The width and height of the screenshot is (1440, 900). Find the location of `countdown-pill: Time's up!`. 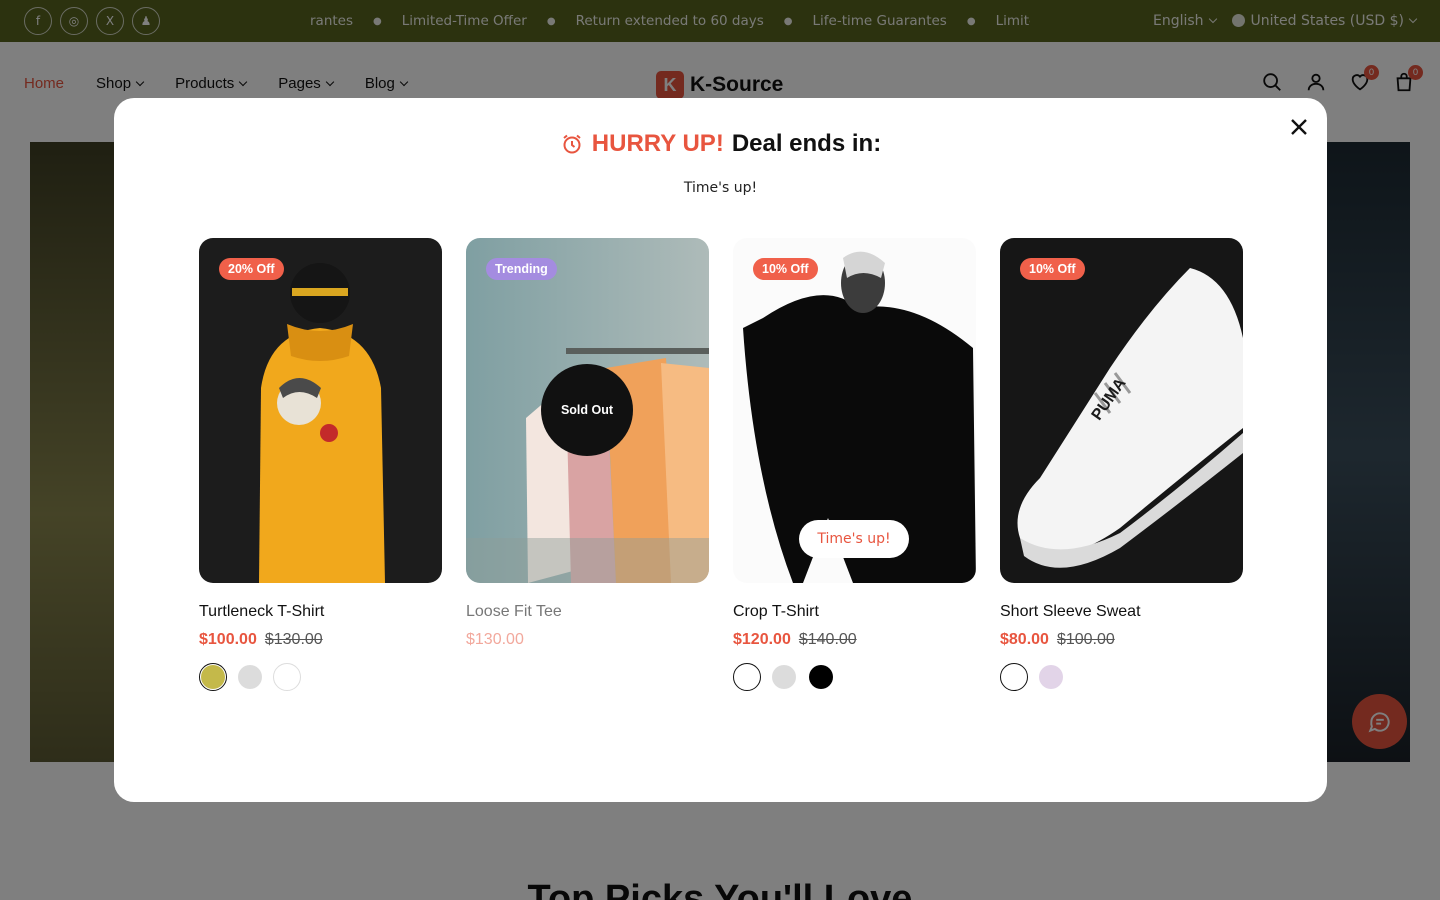

countdown-pill: Time's up! is located at coordinates (854, 539).